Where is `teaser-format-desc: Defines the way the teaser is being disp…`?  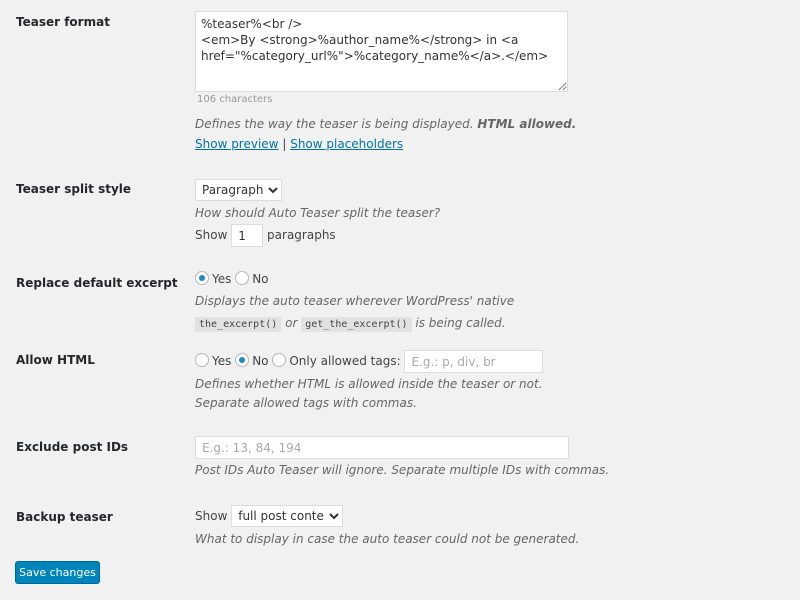
teaser-format-desc: Defines the way the teaser is being disp… is located at coordinates (386, 124).